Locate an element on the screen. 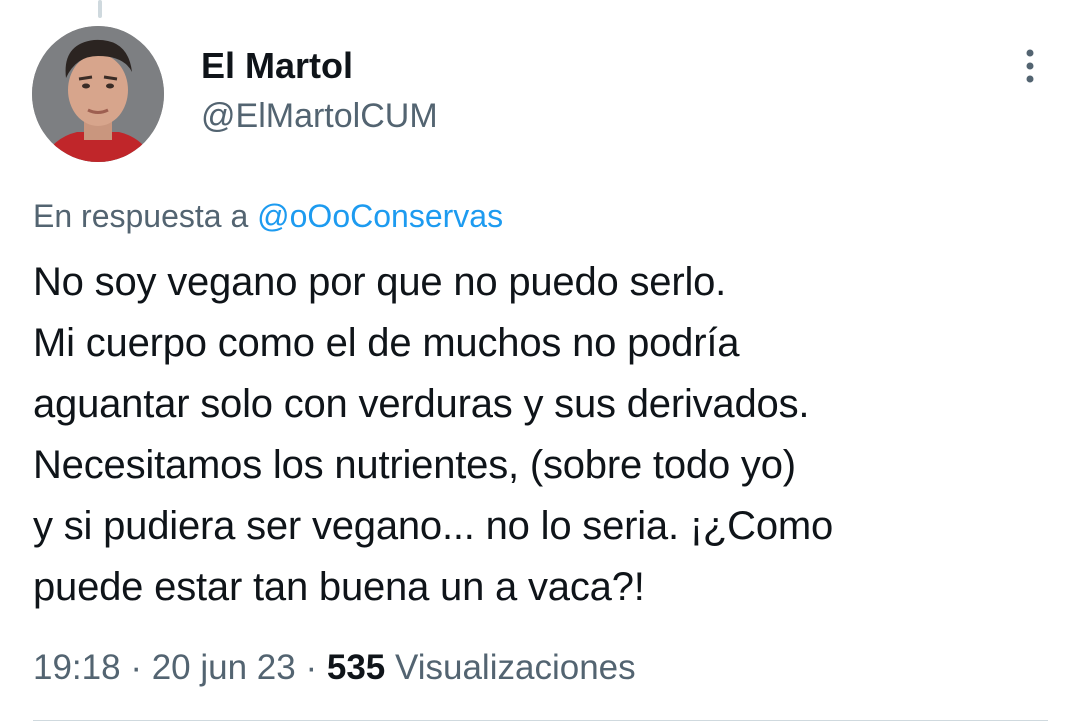  tweet-text-line: Mi cuerpo como el de muchos no podría is located at coordinates (386, 343).